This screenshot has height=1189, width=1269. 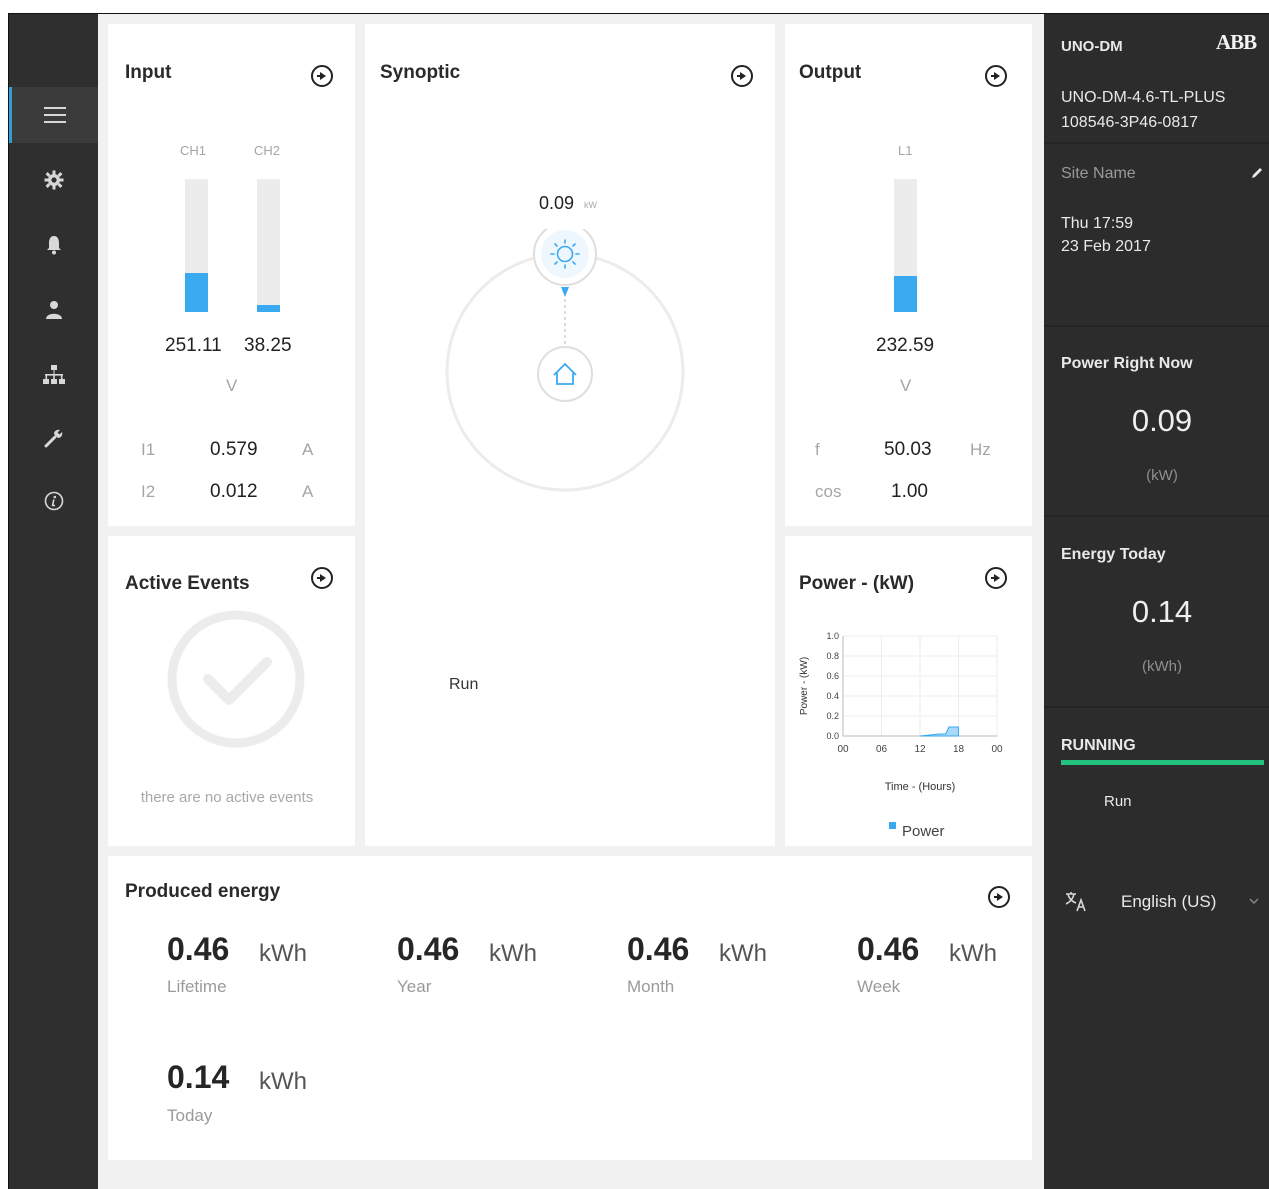 What do you see at coordinates (832, 716) in the screenshot?
I see `y-tick-label: 0.2` at bounding box center [832, 716].